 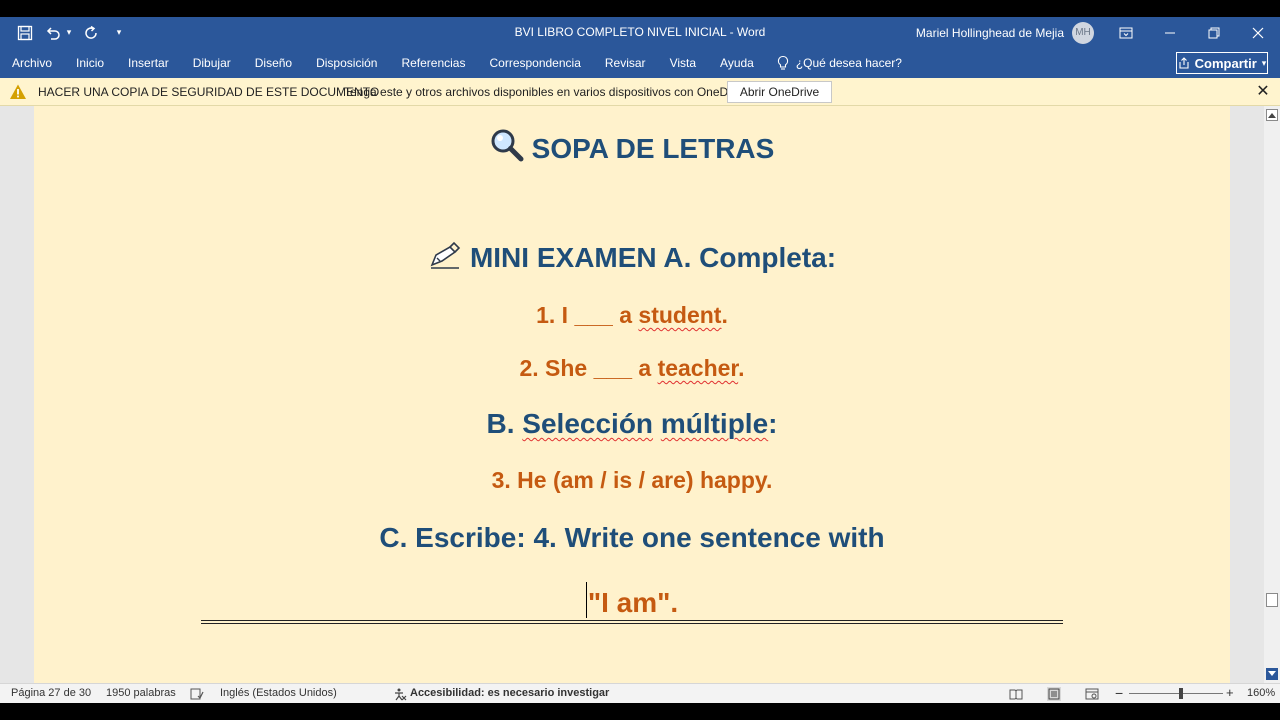 What do you see at coordinates (278, 694) in the screenshot?
I see `language-indicator: Inglés (Estados Unidos)` at bounding box center [278, 694].